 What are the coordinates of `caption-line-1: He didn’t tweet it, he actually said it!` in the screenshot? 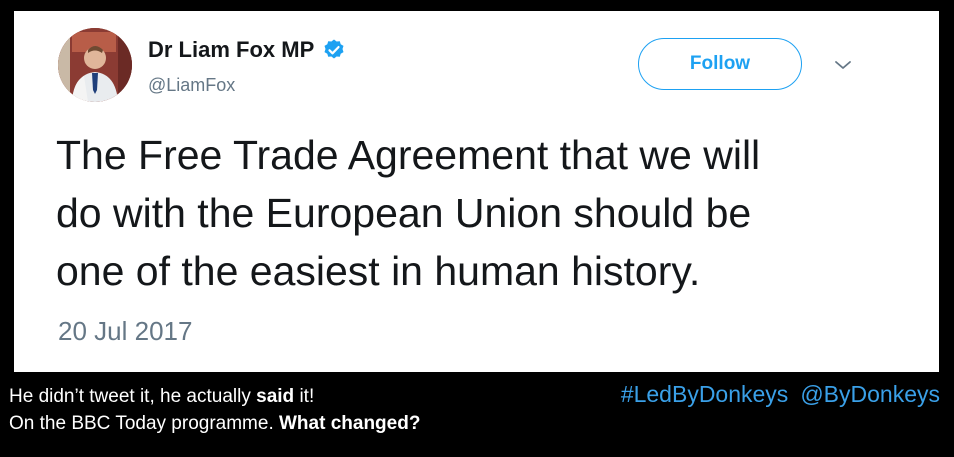 It's located at (214, 396).